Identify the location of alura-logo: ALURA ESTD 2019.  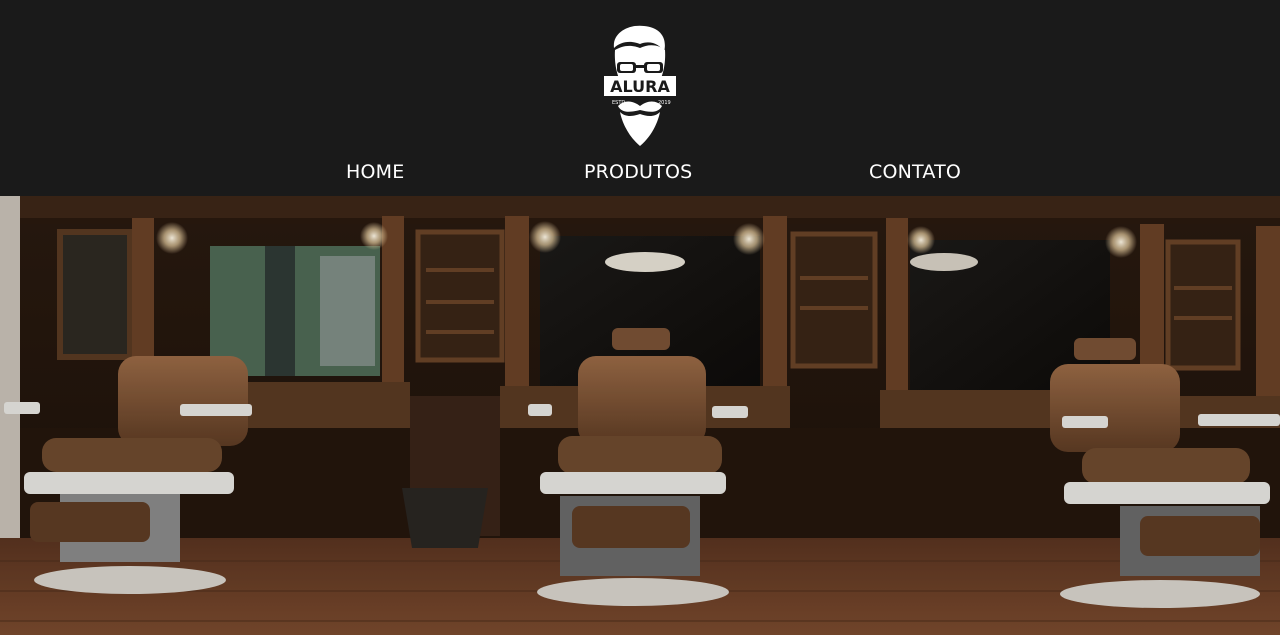
(640, 86).